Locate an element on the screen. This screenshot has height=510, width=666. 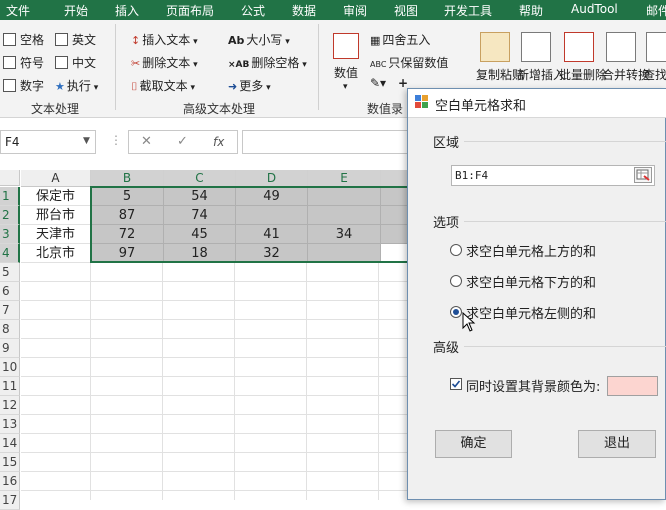
cell-a4: 北京市 is located at coordinates (56, 253).